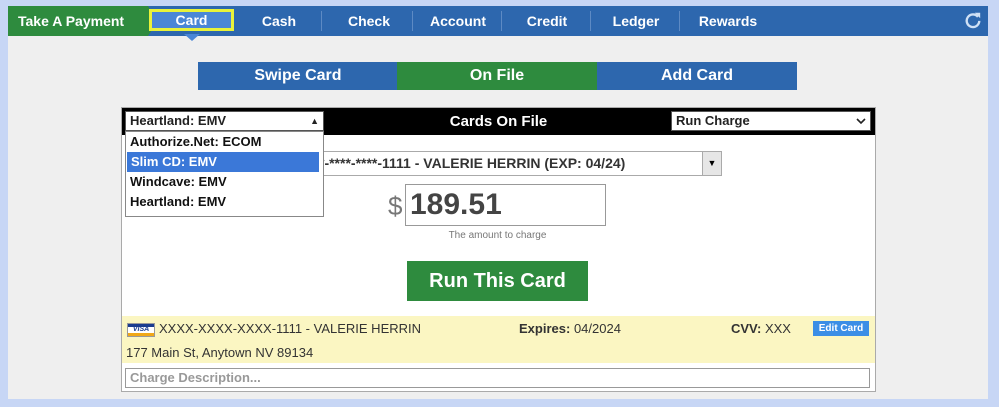 The width and height of the screenshot is (999, 407). What do you see at coordinates (224, 142) in the screenshot?
I see `processor-option: Authorize.Net: ECOM` at bounding box center [224, 142].